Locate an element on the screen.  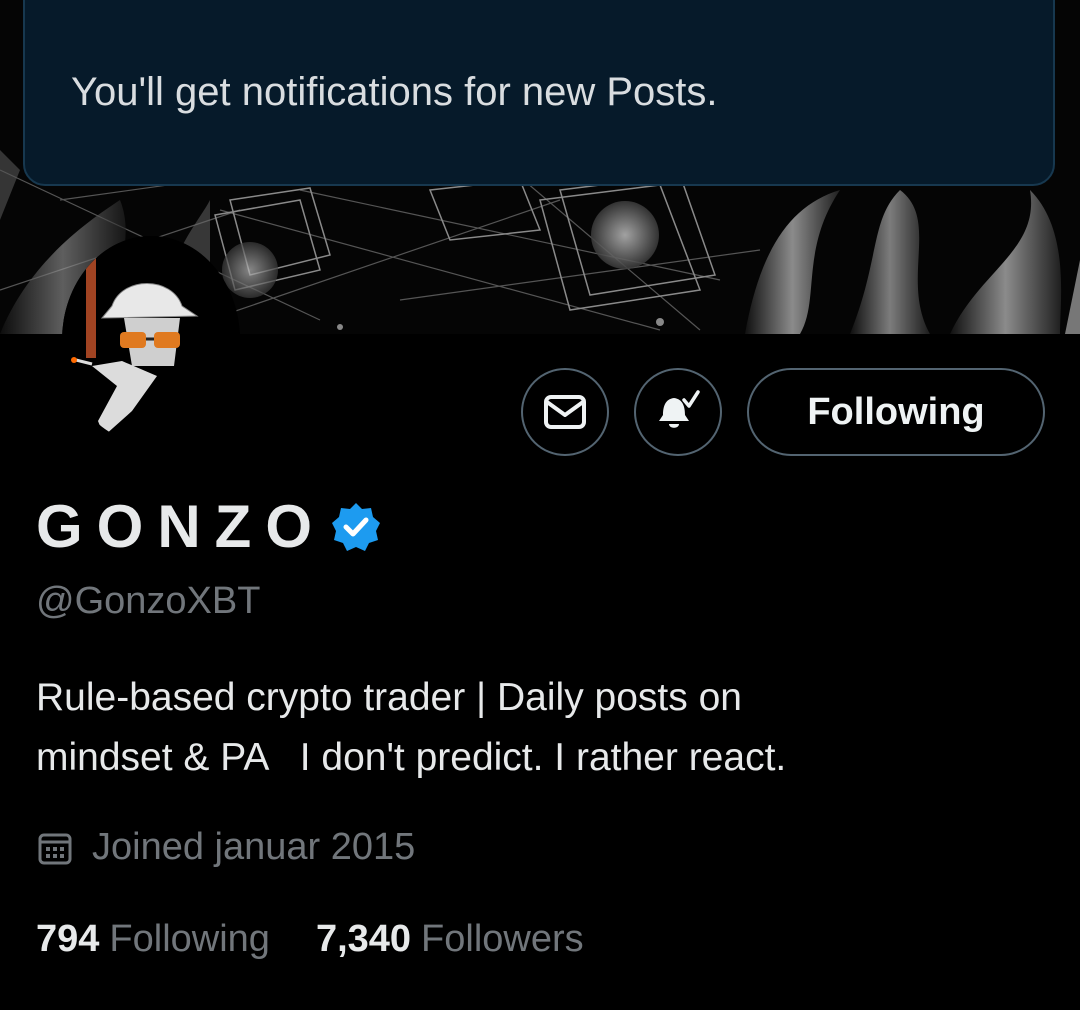
display-name-row: GONZO is located at coordinates (209, 526).